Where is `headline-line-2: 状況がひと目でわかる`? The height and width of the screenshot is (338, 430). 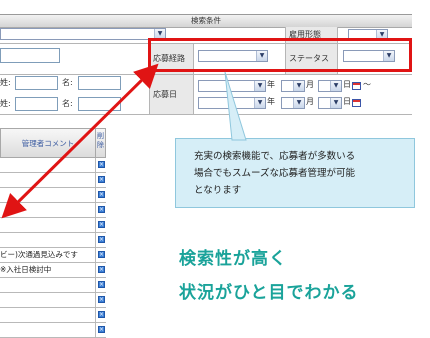 headline-line-2: 状況がひと目でわかる is located at coordinates (269, 293).